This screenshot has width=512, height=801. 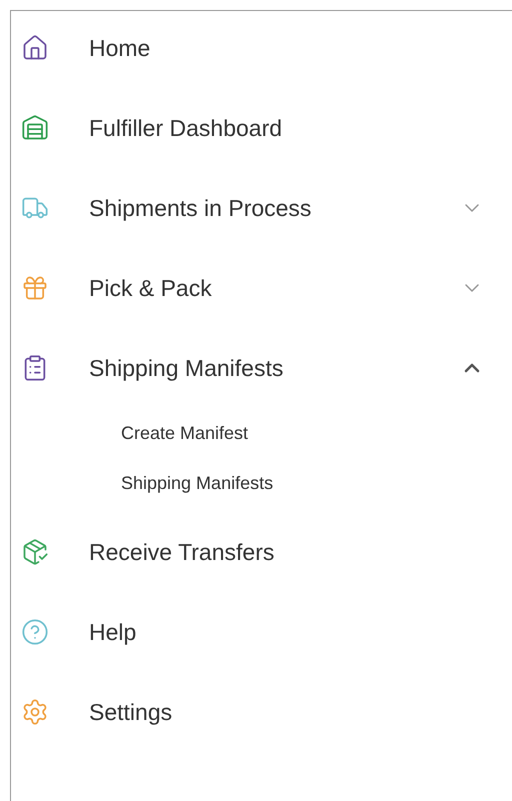 What do you see at coordinates (261, 48) in the screenshot?
I see `nav-item: Home` at bounding box center [261, 48].